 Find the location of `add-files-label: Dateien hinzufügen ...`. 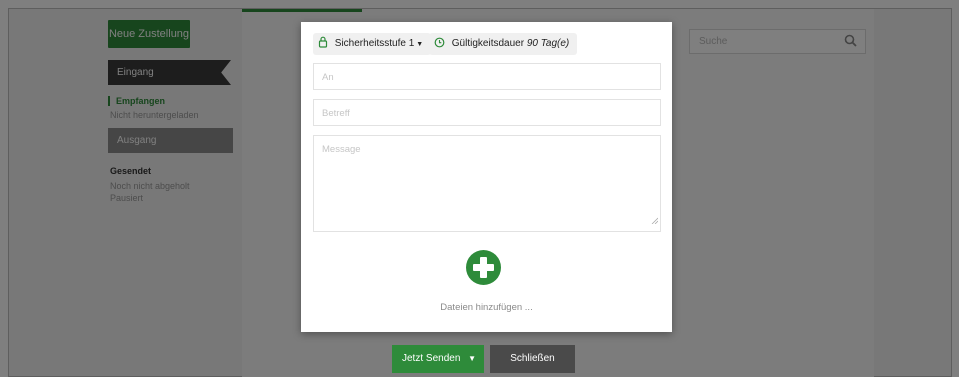

add-files-label: Dateien hinzufügen ... is located at coordinates (486, 307).